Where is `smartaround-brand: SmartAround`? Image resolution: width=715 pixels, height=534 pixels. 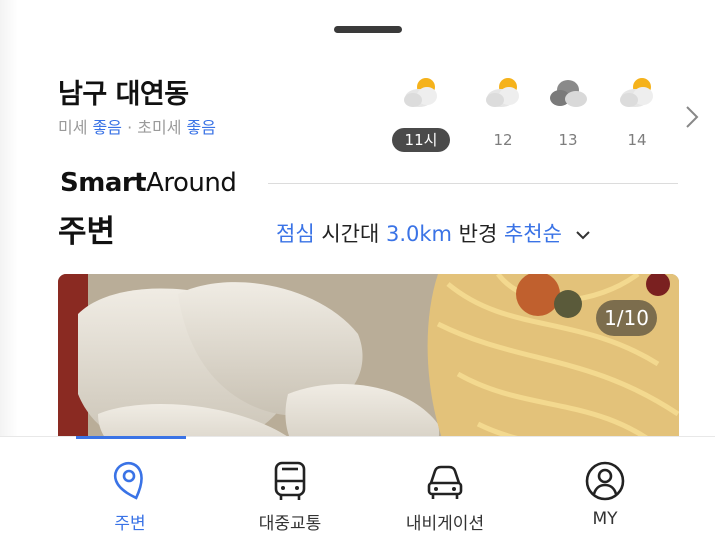 smartaround-brand: SmartAround is located at coordinates (148, 183).